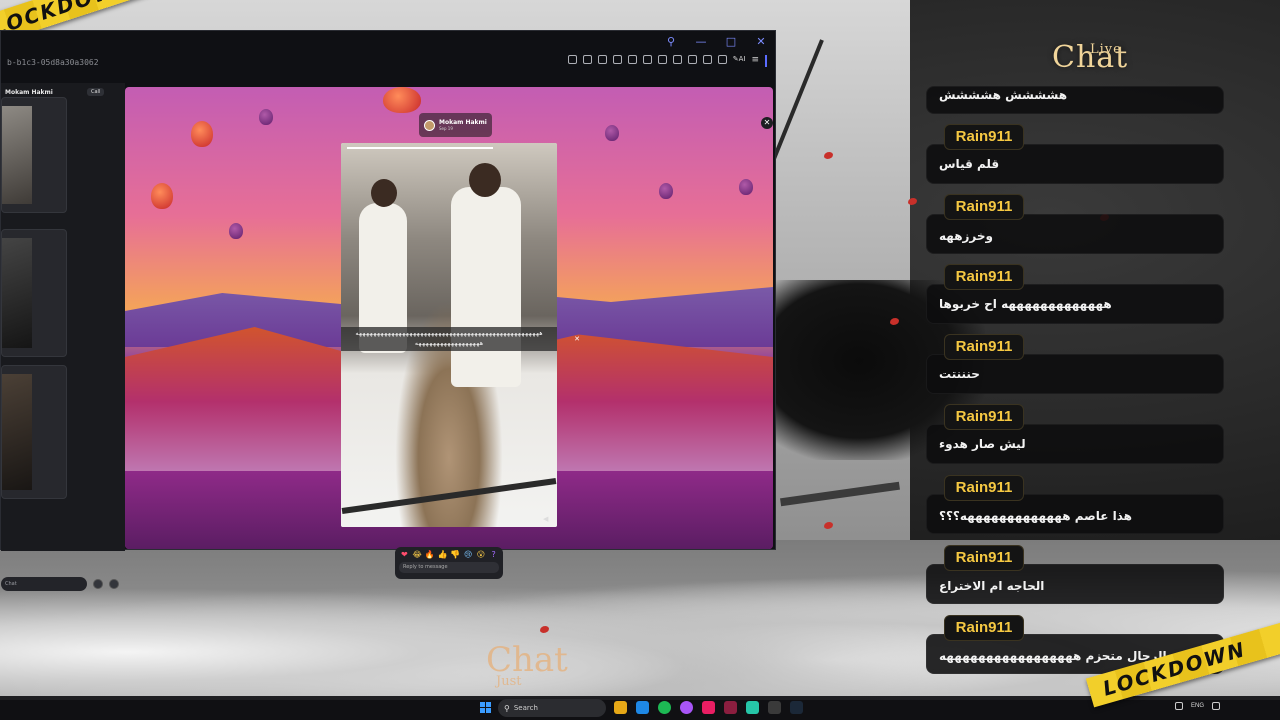 The height and width of the screenshot is (720, 1280). I want to click on xbox-icon, so click(774, 707).